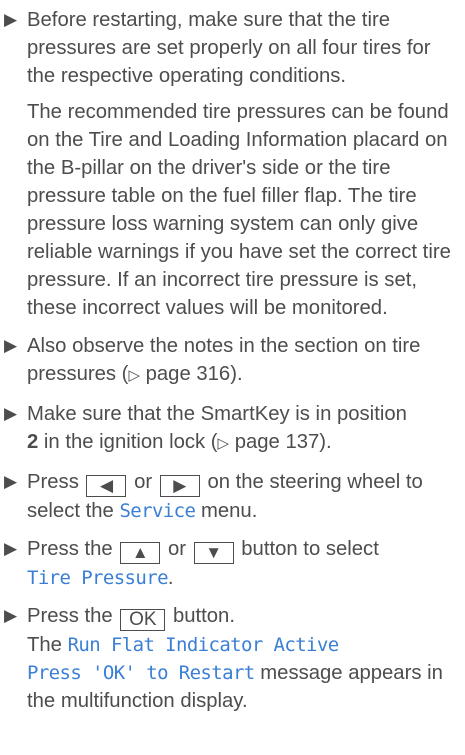 This screenshot has width=465, height=755. What do you see at coordinates (310, 549) in the screenshot?
I see `step-text: button to select` at bounding box center [310, 549].